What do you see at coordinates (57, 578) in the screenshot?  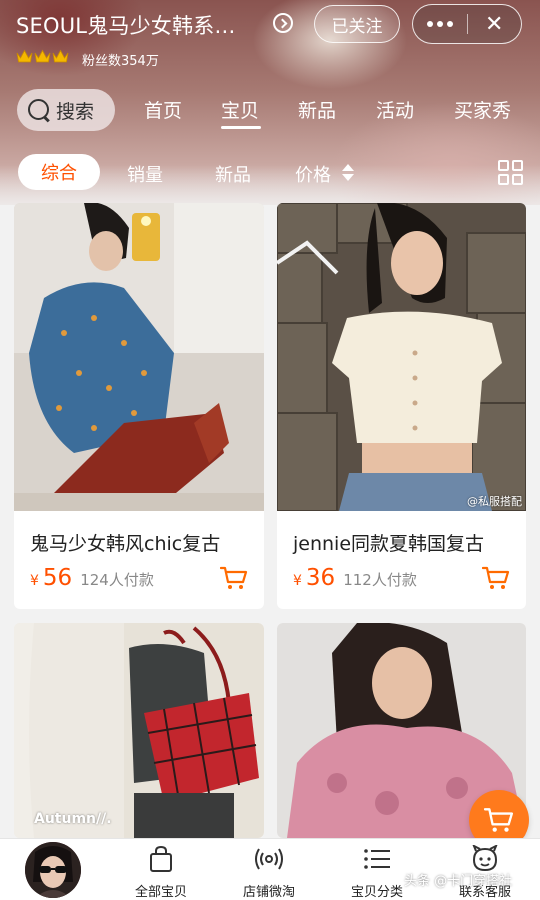 I see `product-price: 56` at bounding box center [57, 578].